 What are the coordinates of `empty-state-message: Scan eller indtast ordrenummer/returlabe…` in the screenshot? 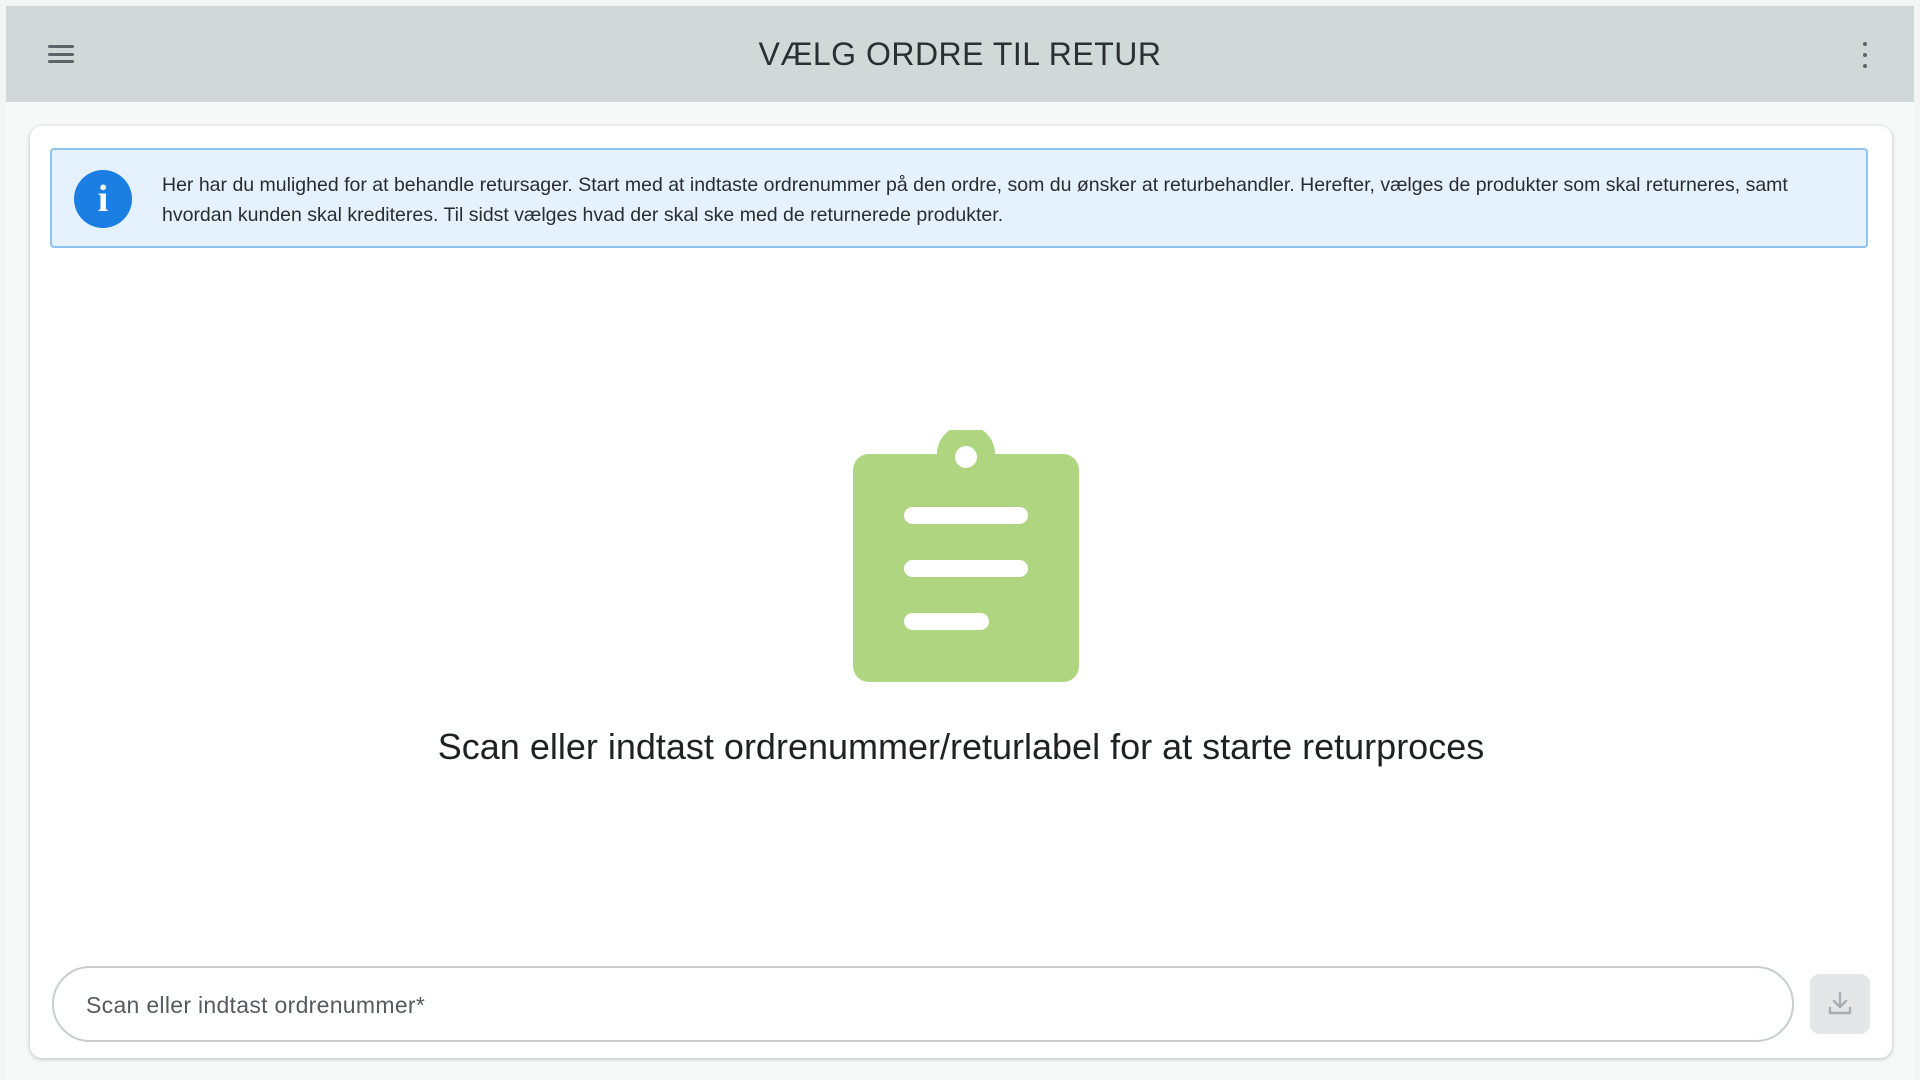 It's located at (961, 746).